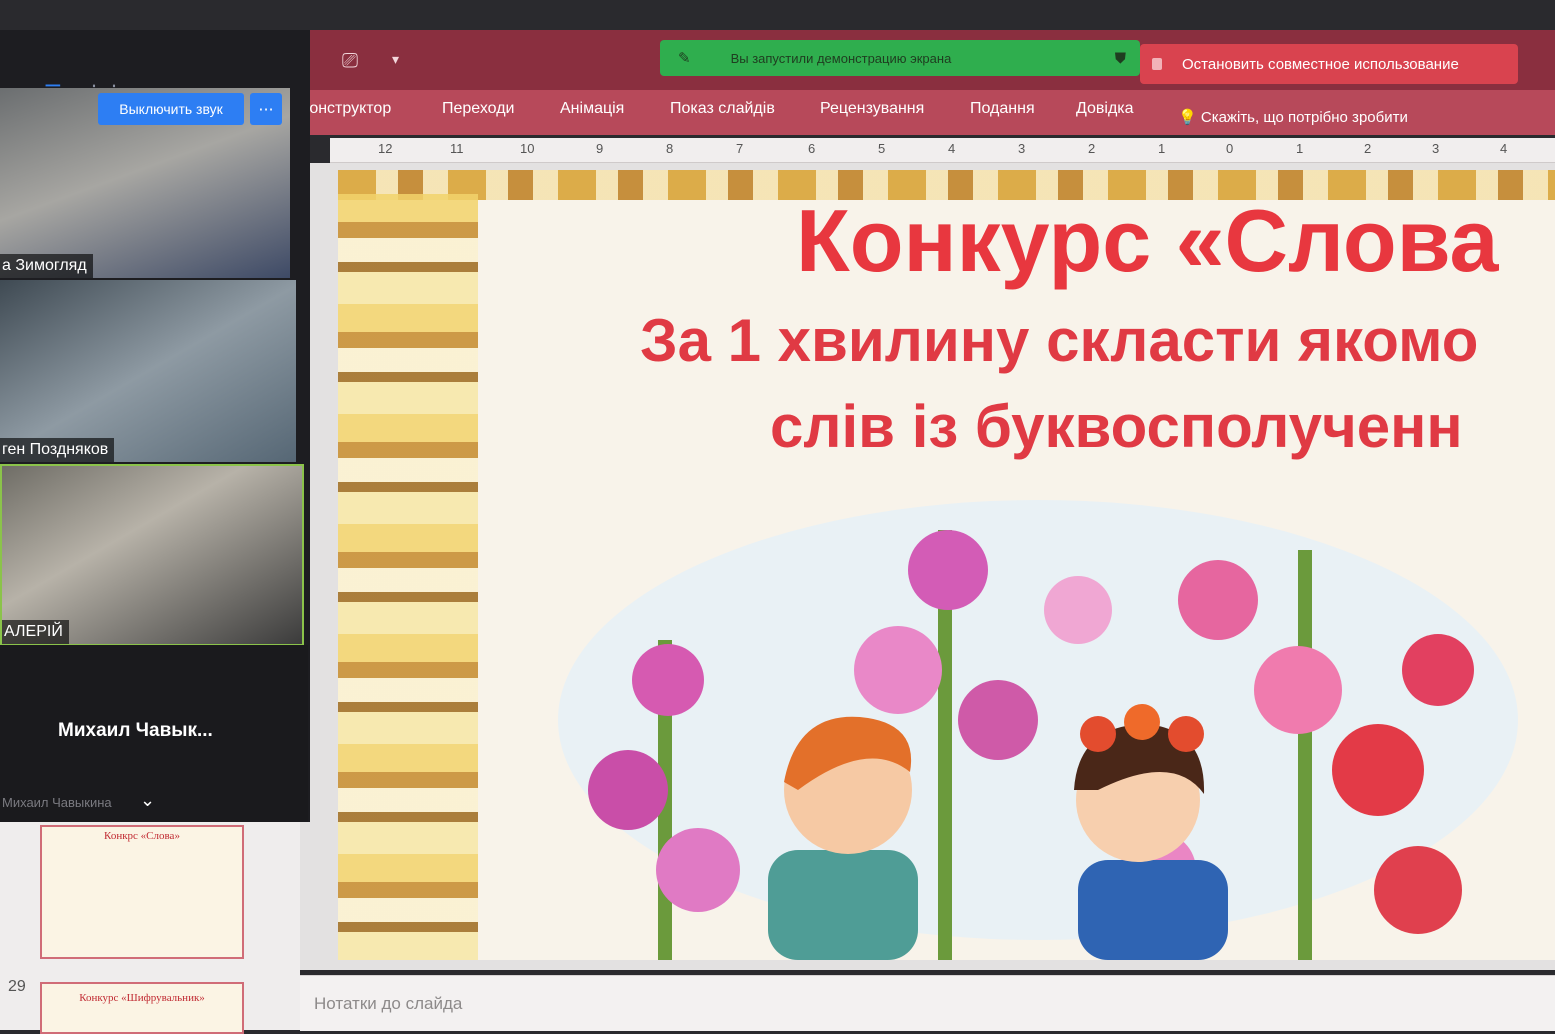  I want to click on participant-name: ген Поздняков, so click(57, 450).